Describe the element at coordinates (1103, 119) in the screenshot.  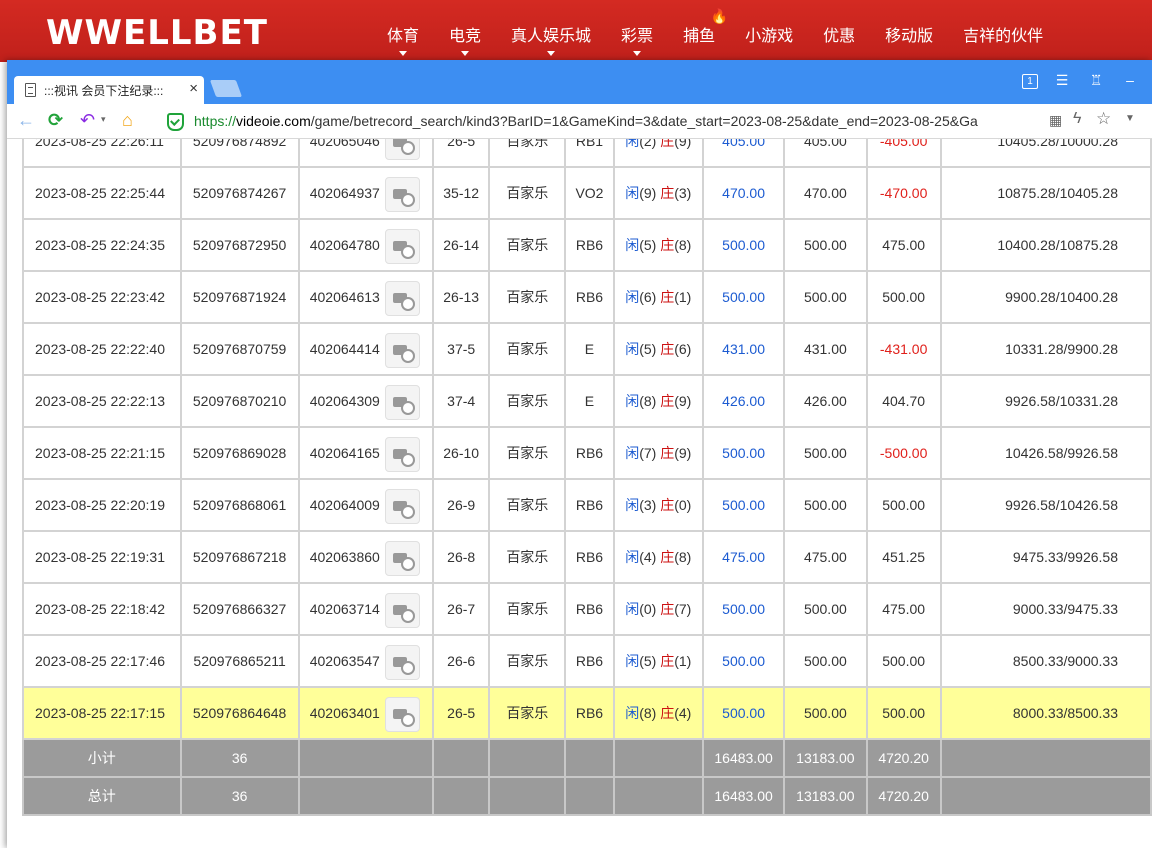
I see `star-bookmark-icon: ☆` at that location.